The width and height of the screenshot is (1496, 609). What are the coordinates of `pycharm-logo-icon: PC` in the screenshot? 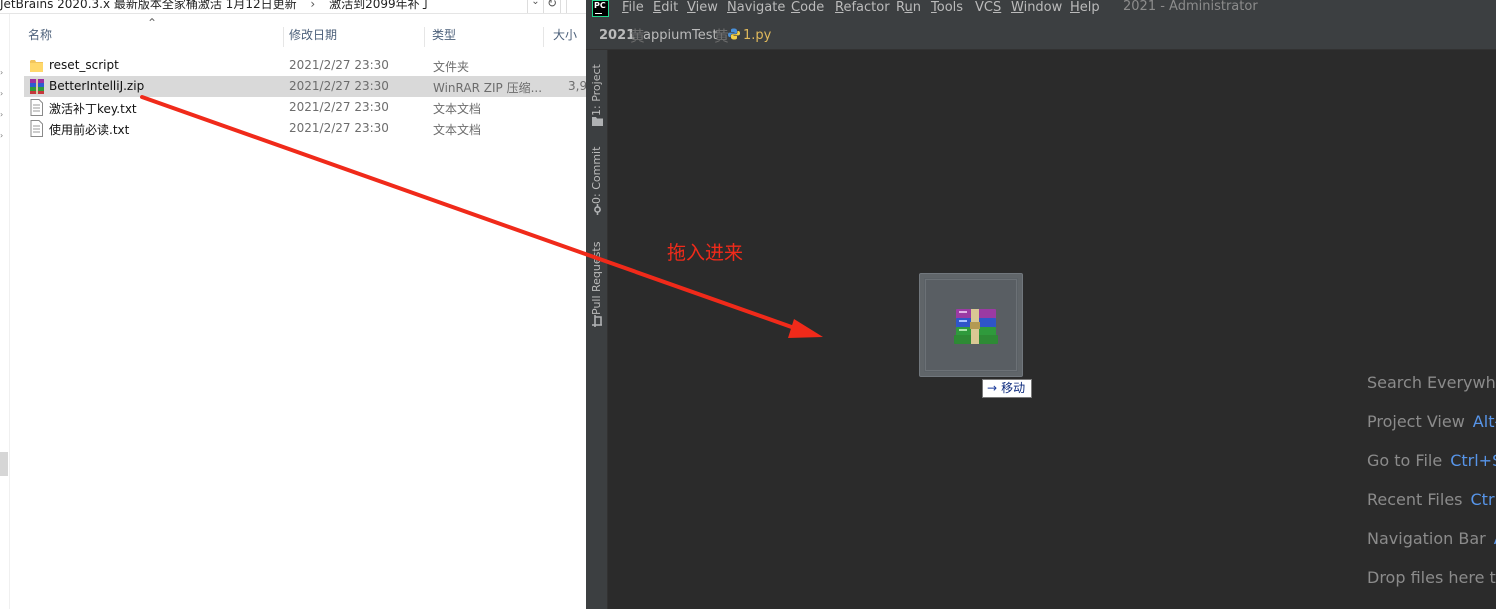 It's located at (600, 8).